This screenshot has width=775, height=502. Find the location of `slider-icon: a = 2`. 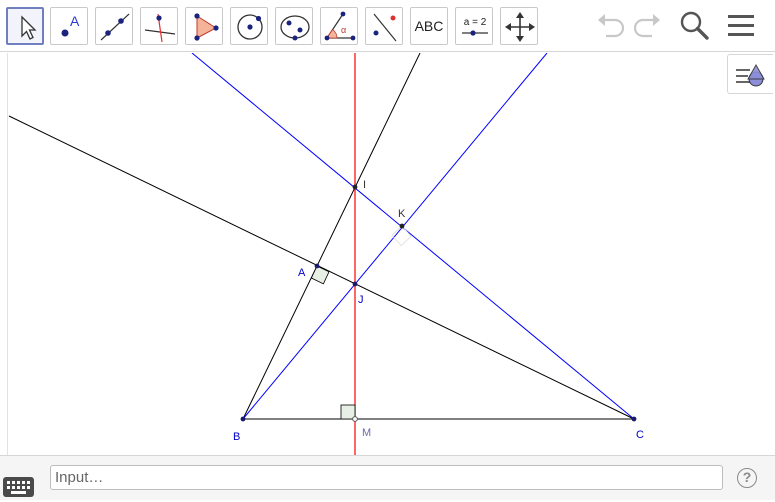

slider-icon: a = 2 is located at coordinates (475, 26).